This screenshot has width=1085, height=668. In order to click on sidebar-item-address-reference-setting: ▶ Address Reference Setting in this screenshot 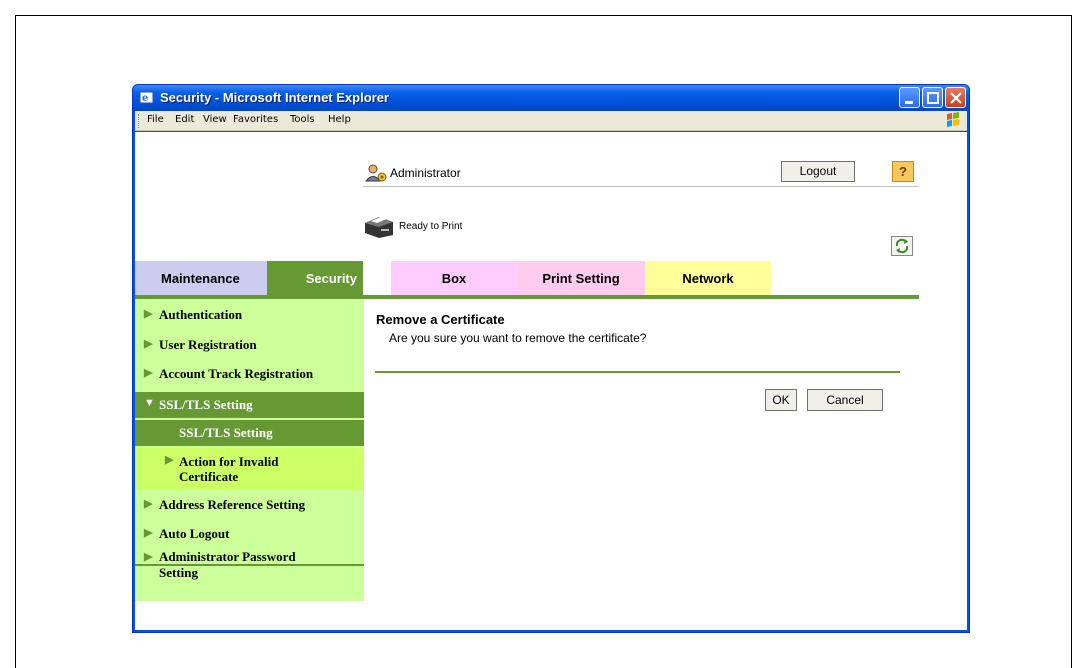, I will do `click(249, 508)`.